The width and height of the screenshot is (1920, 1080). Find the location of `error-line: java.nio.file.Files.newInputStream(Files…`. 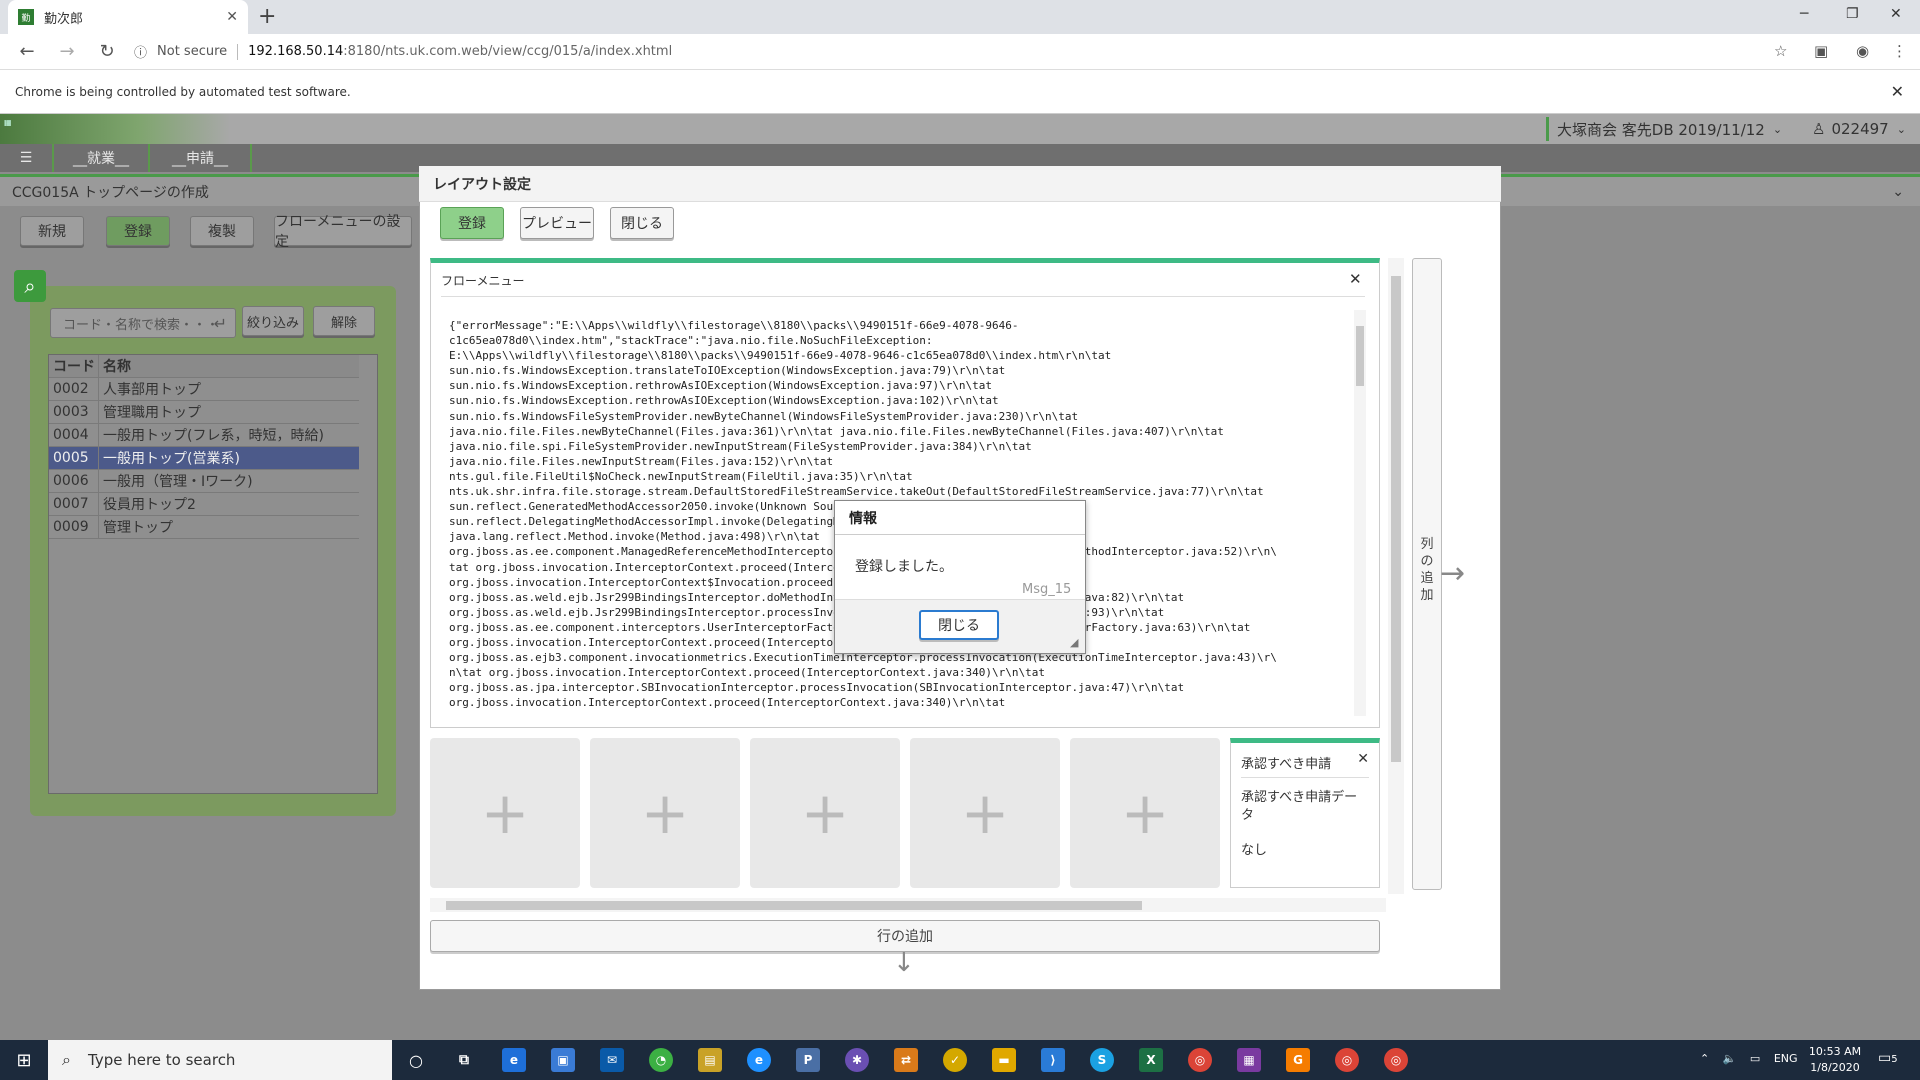

error-line: java.nio.file.Files.newInputStream(Files… is located at coordinates (641, 461).